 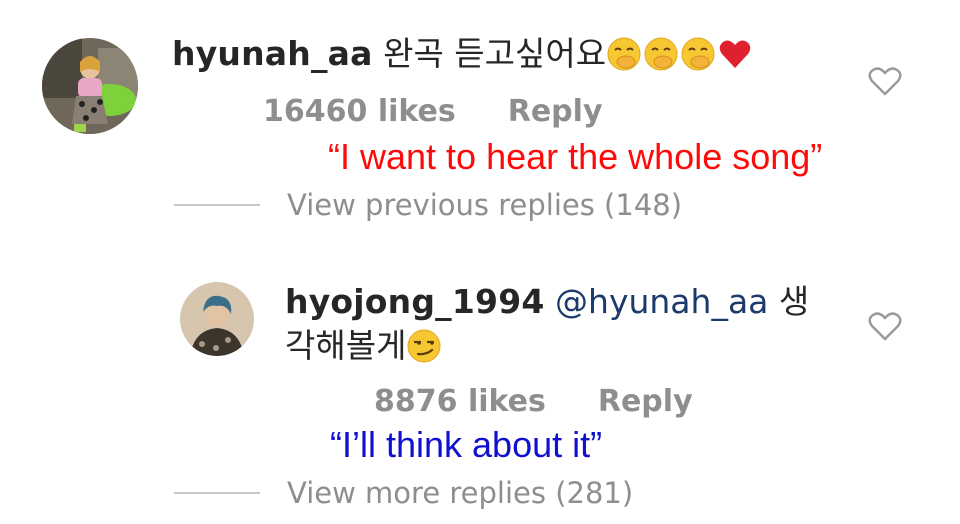 What do you see at coordinates (794, 301) in the screenshot?
I see `comment-2-text-1: 생` at bounding box center [794, 301].